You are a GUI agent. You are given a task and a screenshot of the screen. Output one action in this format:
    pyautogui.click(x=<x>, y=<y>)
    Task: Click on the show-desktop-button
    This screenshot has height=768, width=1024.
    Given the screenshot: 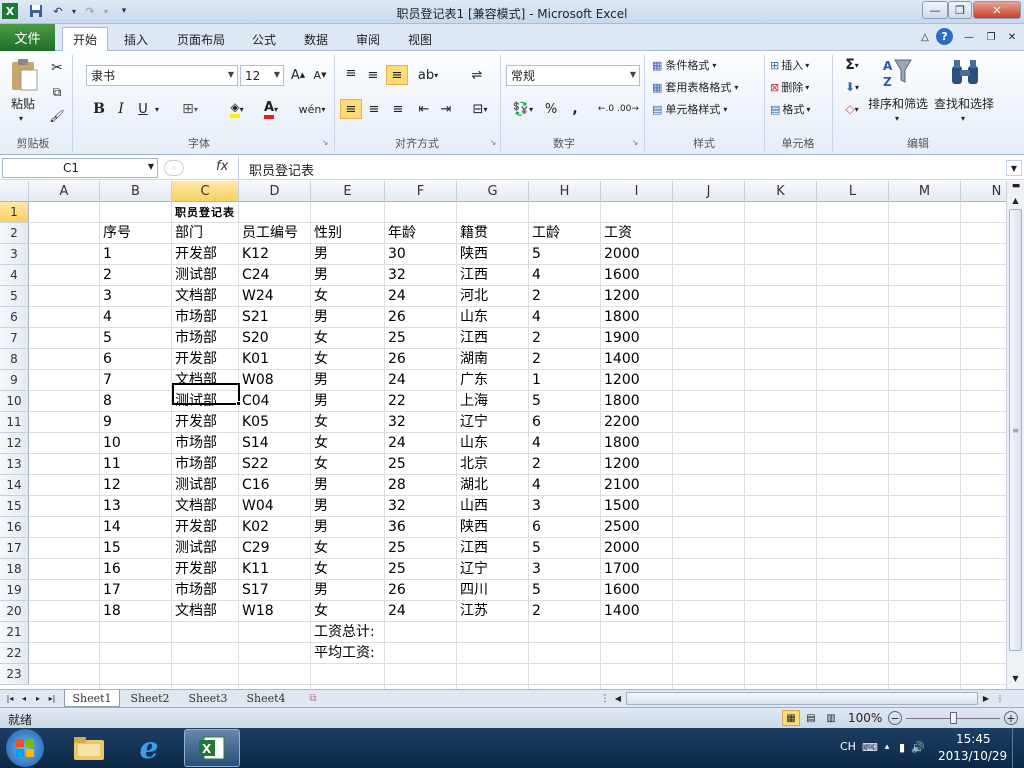 What is the action you would take?
    pyautogui.click(x=1018, y=748)
    